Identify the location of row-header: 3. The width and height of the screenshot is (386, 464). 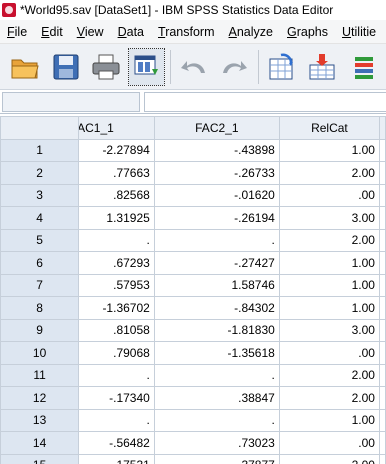
(40, 195).